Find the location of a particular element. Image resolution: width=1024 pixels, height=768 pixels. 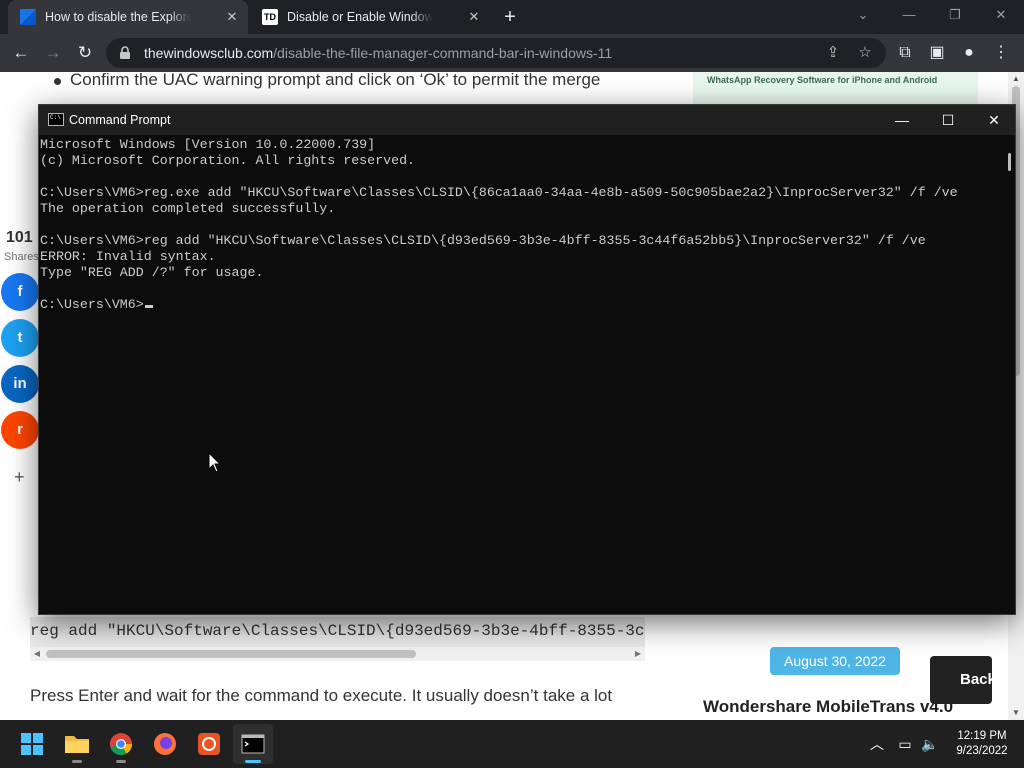

folder-icon is located at coordinates (77, 744).